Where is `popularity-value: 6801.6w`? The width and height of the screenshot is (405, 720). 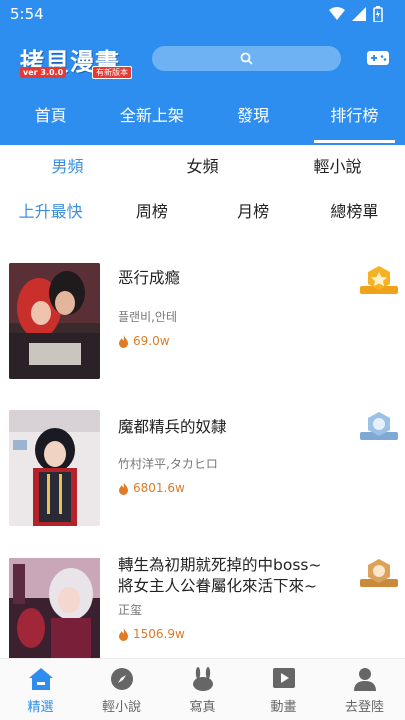
popularity-value: 6801.6w is located at coordinates (159, 488).